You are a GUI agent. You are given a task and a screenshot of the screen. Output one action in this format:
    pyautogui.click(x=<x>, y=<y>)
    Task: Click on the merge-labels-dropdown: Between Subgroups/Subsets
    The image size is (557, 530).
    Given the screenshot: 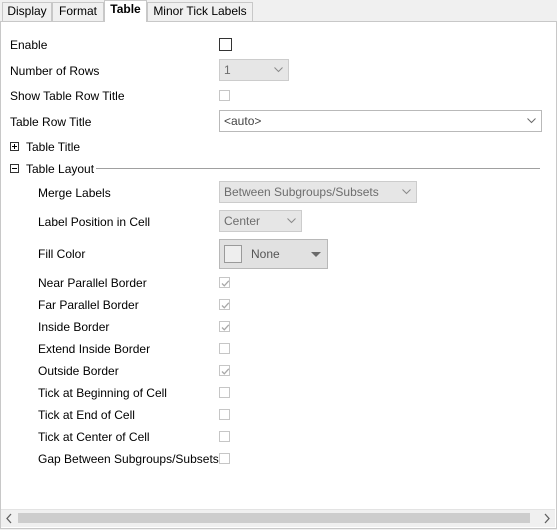 What is the action you would take?
    pyautogui.click(x=318, y=192)
    